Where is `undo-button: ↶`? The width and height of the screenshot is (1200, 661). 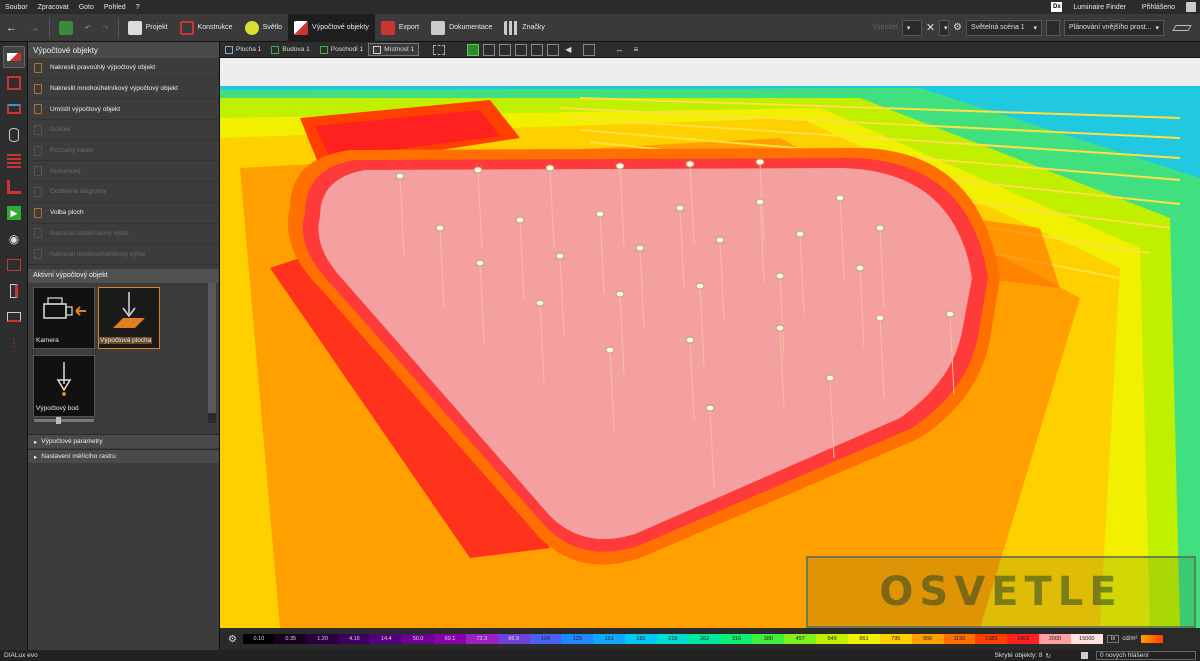 undo-button: ↶ is located at coordinates (88, 28).